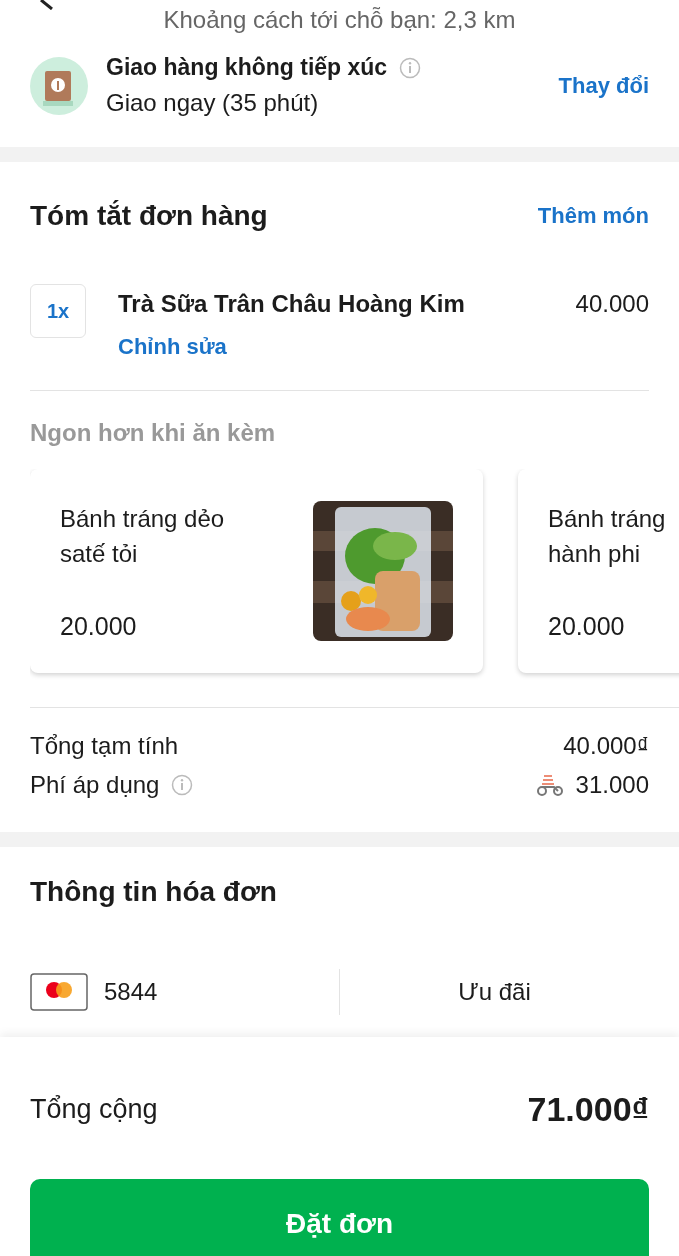  What do you see at coordinates (339, 1217) in the screenshot?
I see `place-order-button: Đặt đơn` at bounding box center [339, 1217].